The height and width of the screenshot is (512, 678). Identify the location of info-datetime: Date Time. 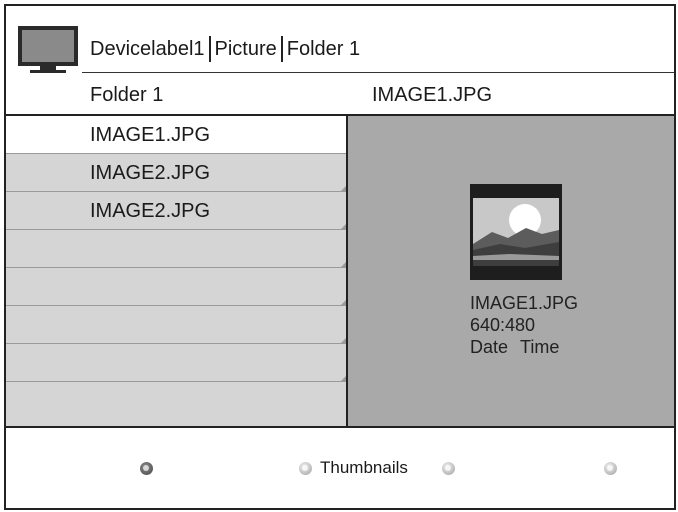
(524, 347).